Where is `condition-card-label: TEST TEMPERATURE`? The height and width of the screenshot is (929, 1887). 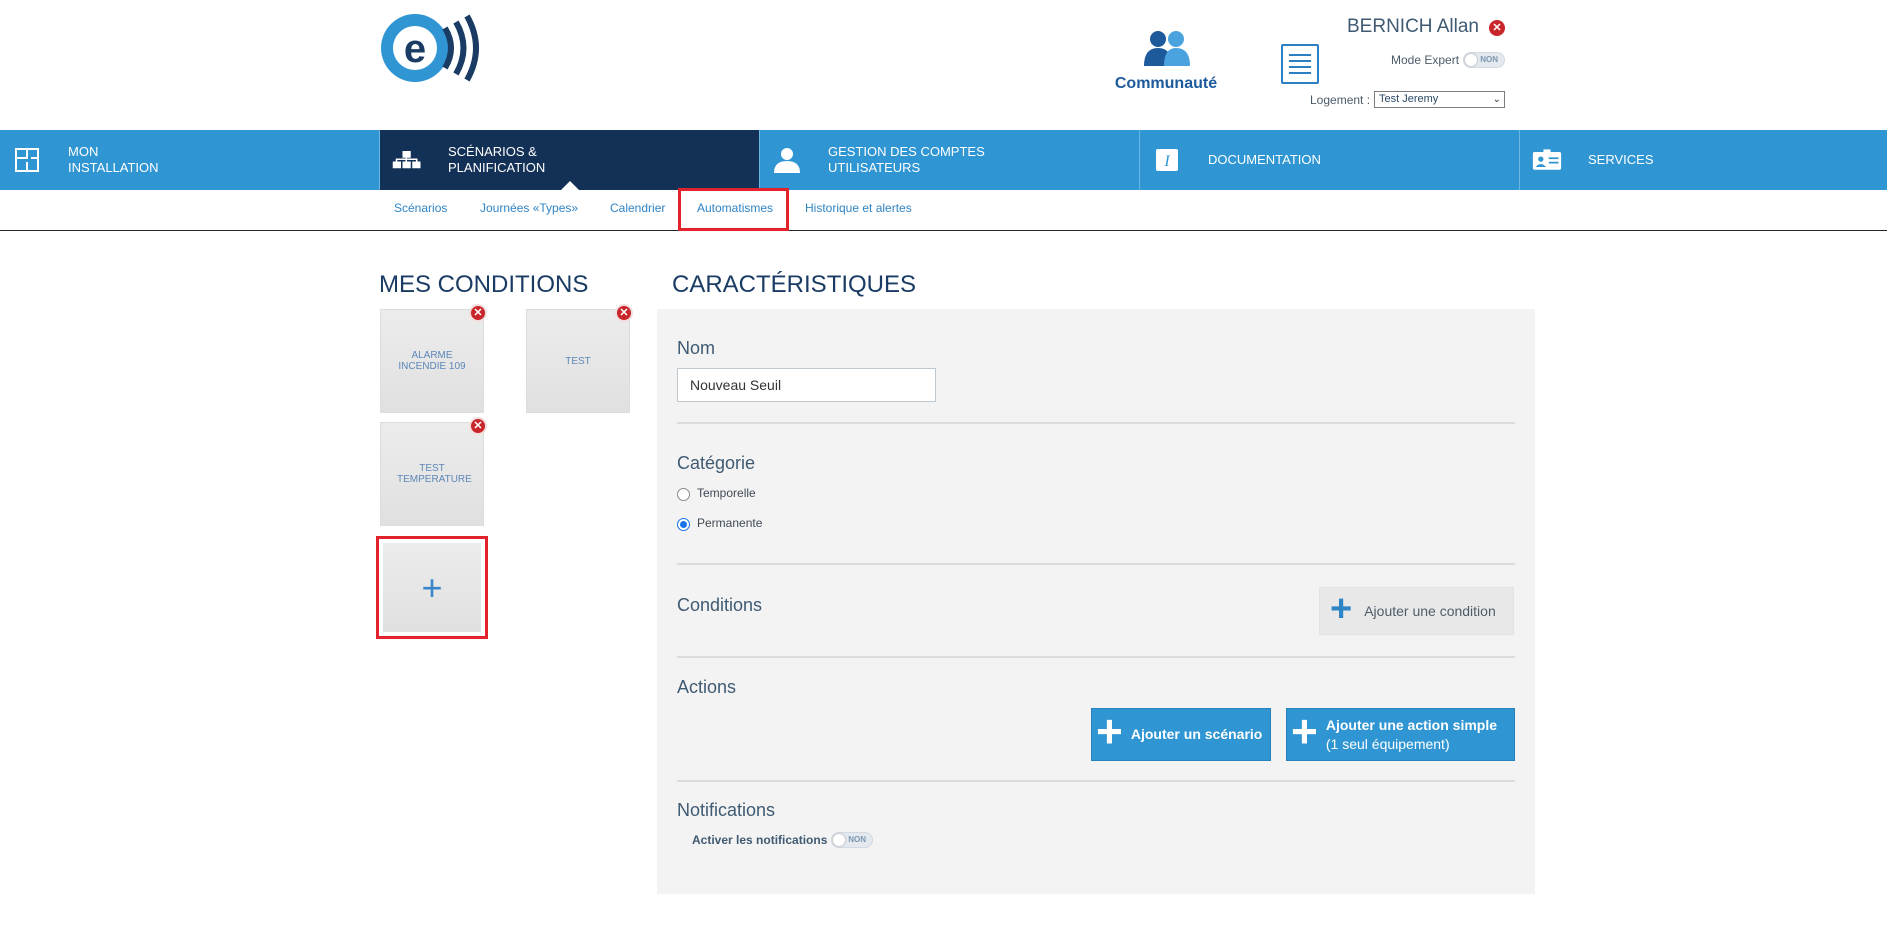
condition-card-label: TEST TEMPERATURE is located at coordinates (434, 474).